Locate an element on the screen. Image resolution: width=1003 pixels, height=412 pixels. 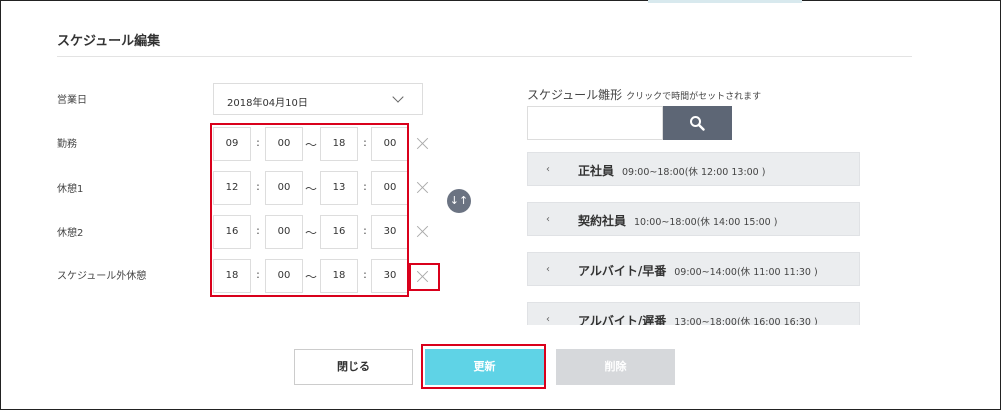
search-icon is located at coordinates (697, 123).